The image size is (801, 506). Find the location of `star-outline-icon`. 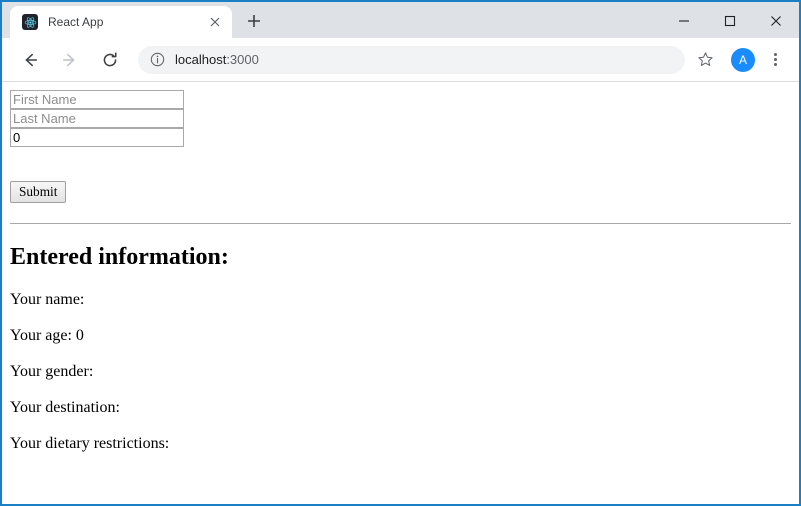

star-outline-icon is located at coordinates (705, 60).